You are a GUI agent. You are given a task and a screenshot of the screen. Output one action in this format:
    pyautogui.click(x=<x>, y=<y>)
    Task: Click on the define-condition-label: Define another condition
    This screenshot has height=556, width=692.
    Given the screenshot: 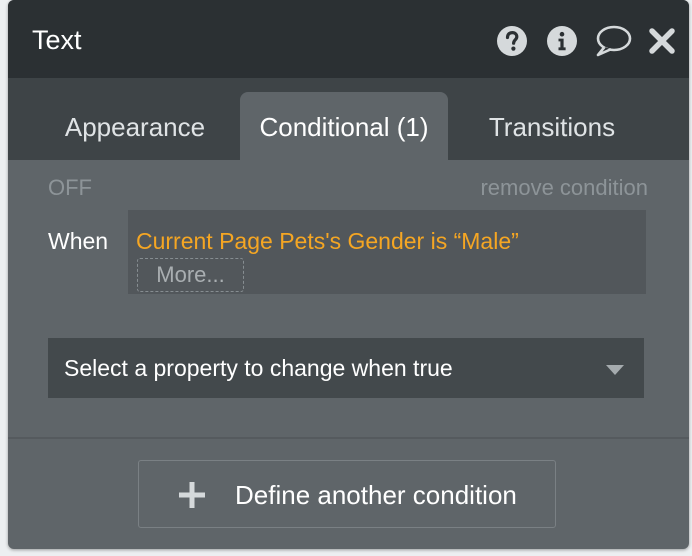 What is the action you would take?
    pyautogui.click(x=376, y=495)
    